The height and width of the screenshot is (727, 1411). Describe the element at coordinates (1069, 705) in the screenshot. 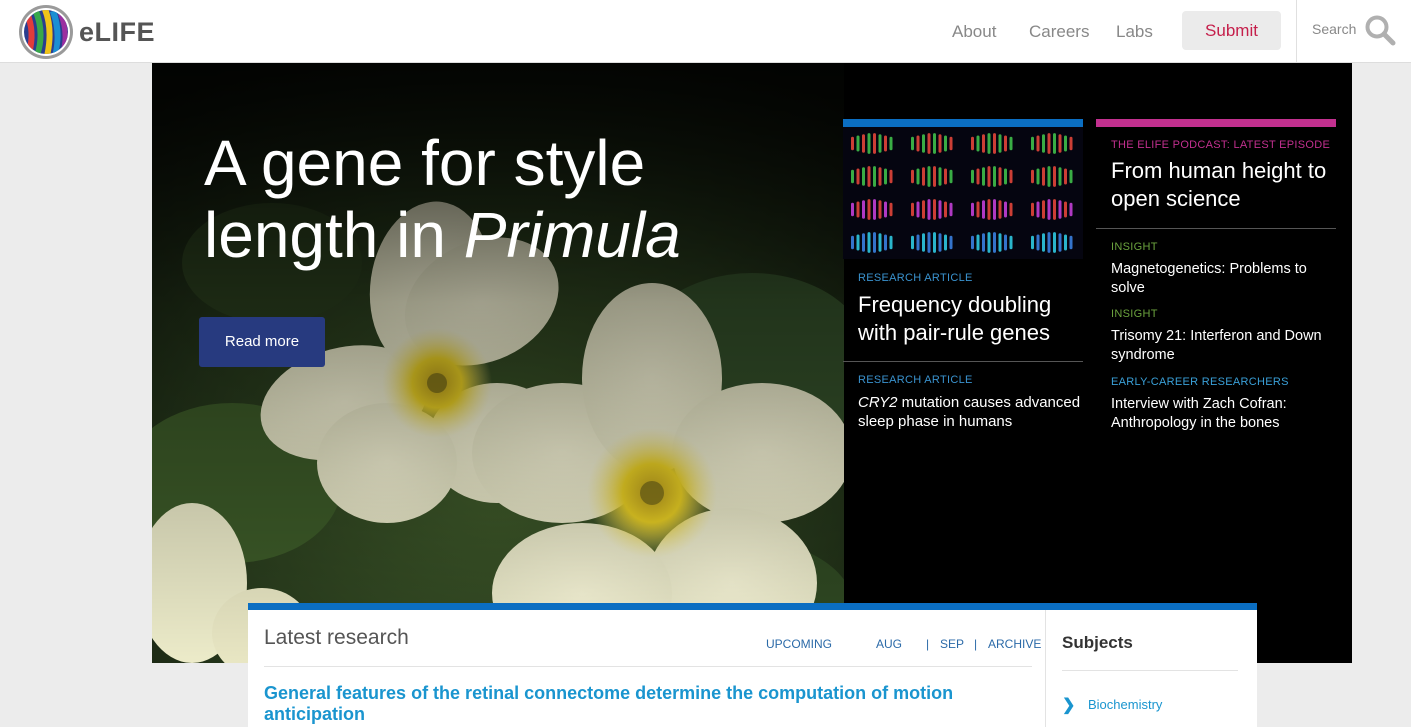

I see `chevron-right-icon: ❯` at that location.